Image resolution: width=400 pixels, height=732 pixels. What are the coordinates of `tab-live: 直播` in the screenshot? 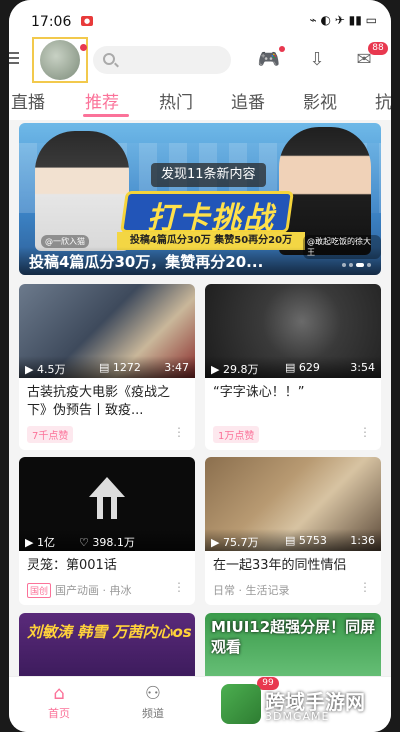 It's located at (28, 100).